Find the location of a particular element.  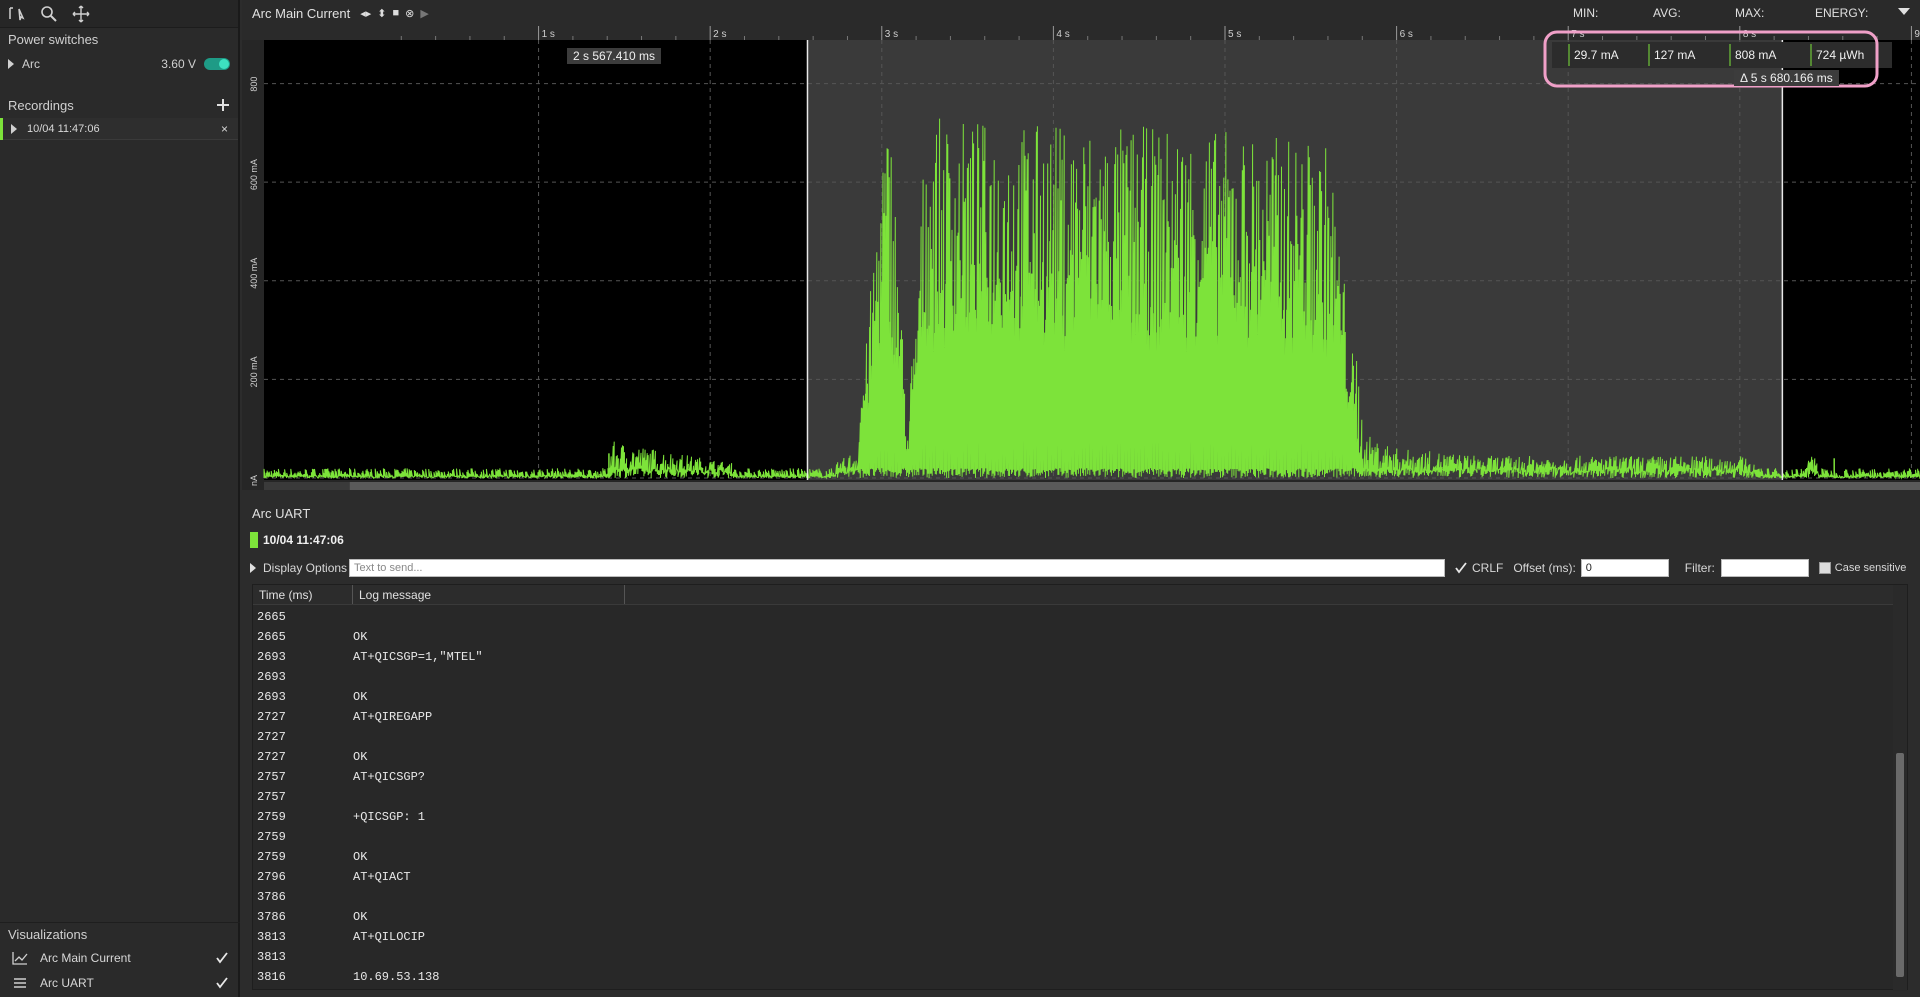

crlf-label: CRLF is located at coordinates (1488, 568).